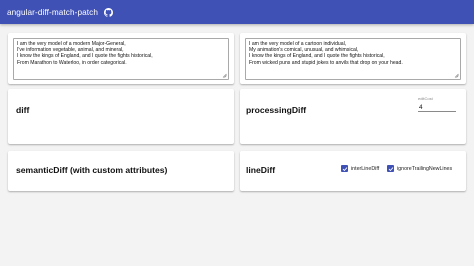 The height and width of the screenshot is (266, 474). What do you see at coordinates (424, 169) in the screenshot?
I see `ignore-trailing-newlines-label: ignoreTrailingNewLines` at bounding box center [424, 169].